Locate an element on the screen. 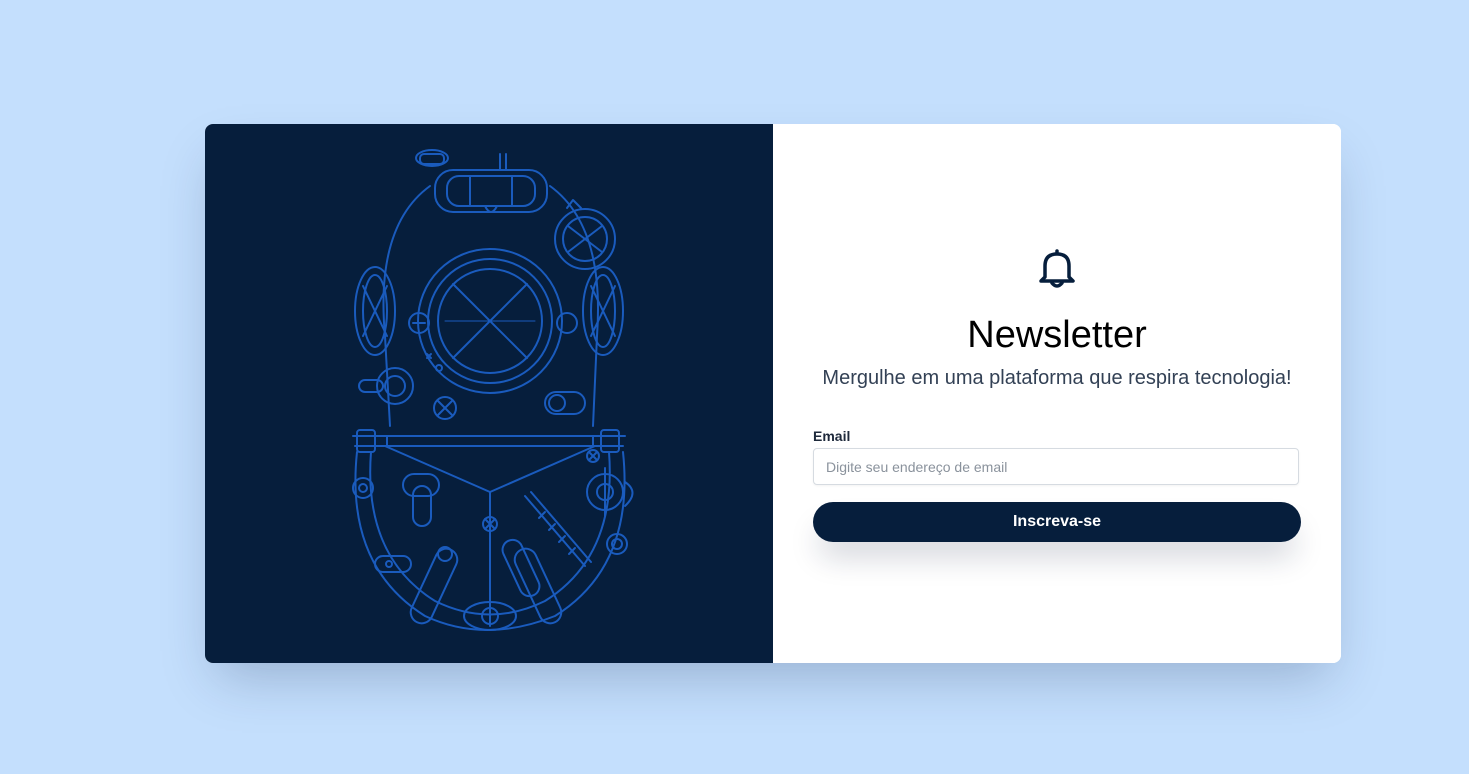 The height and width of the screenshot is (774, 1469). subscribe-button: Inscreva-se is located at coordinates (1057, 522).